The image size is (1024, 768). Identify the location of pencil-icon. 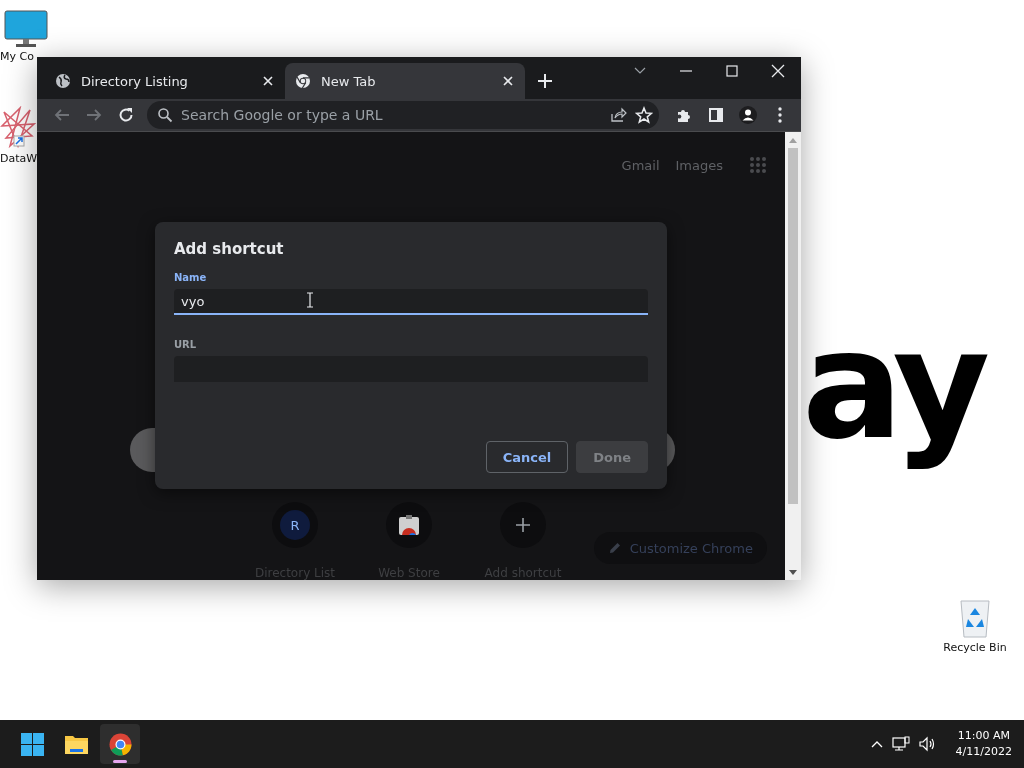
(614, 548).